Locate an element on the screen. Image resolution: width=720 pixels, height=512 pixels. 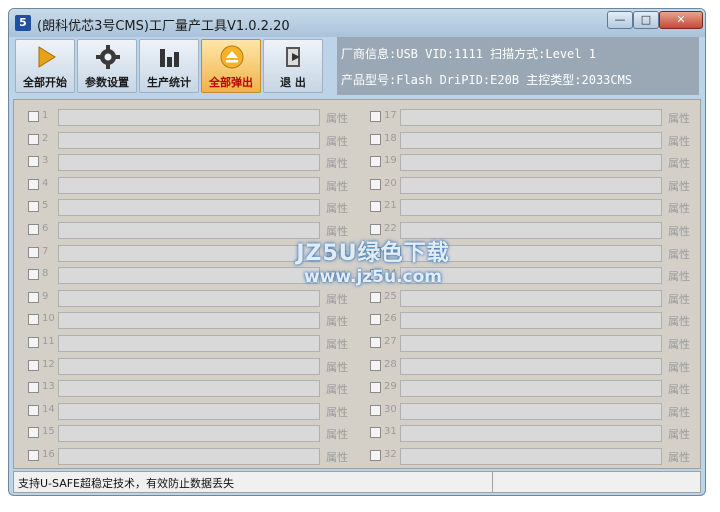
play-icon is located at coordinates (47, 57).